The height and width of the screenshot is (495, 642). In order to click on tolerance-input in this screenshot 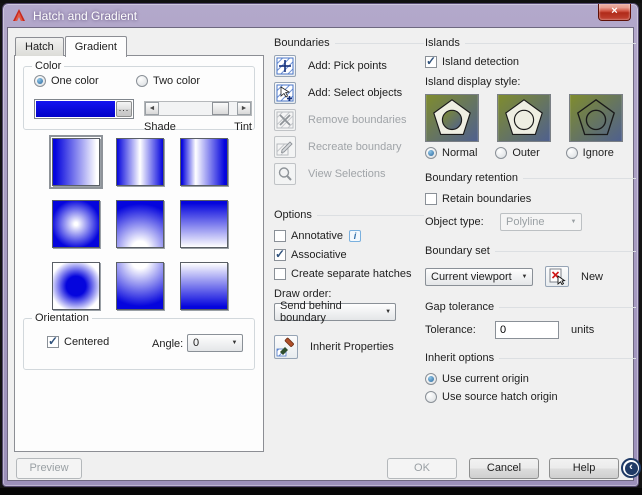, I will do `click(527, 330)`.